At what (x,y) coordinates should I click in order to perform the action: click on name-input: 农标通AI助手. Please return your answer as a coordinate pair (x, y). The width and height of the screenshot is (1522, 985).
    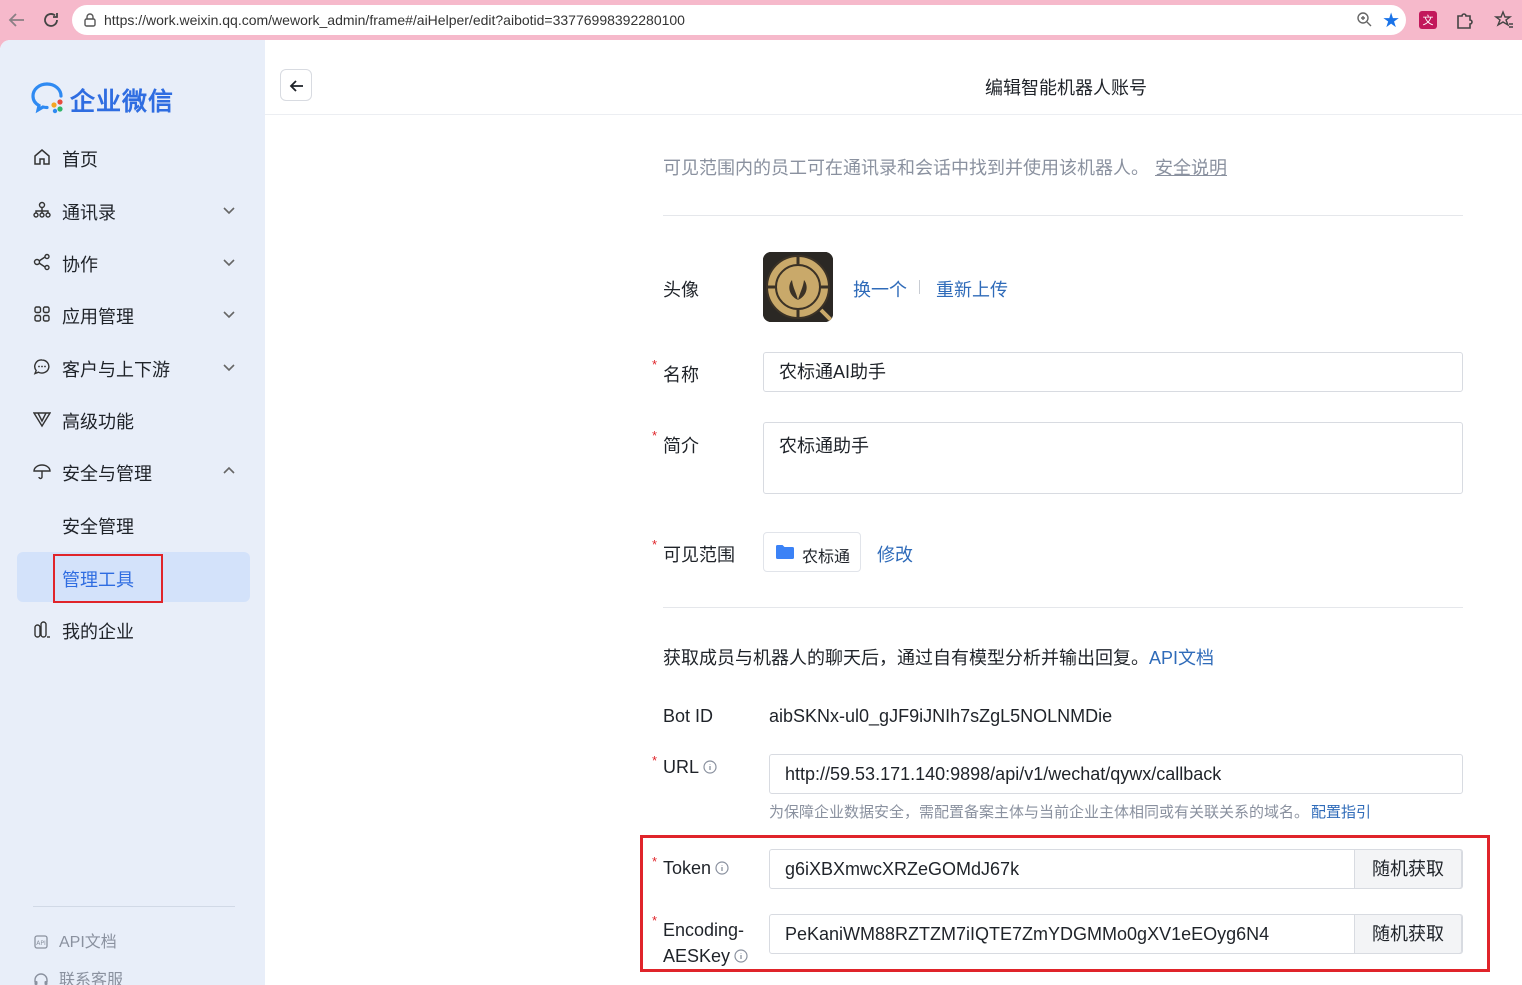
    Looking at the image, I should click on (1113, 372).